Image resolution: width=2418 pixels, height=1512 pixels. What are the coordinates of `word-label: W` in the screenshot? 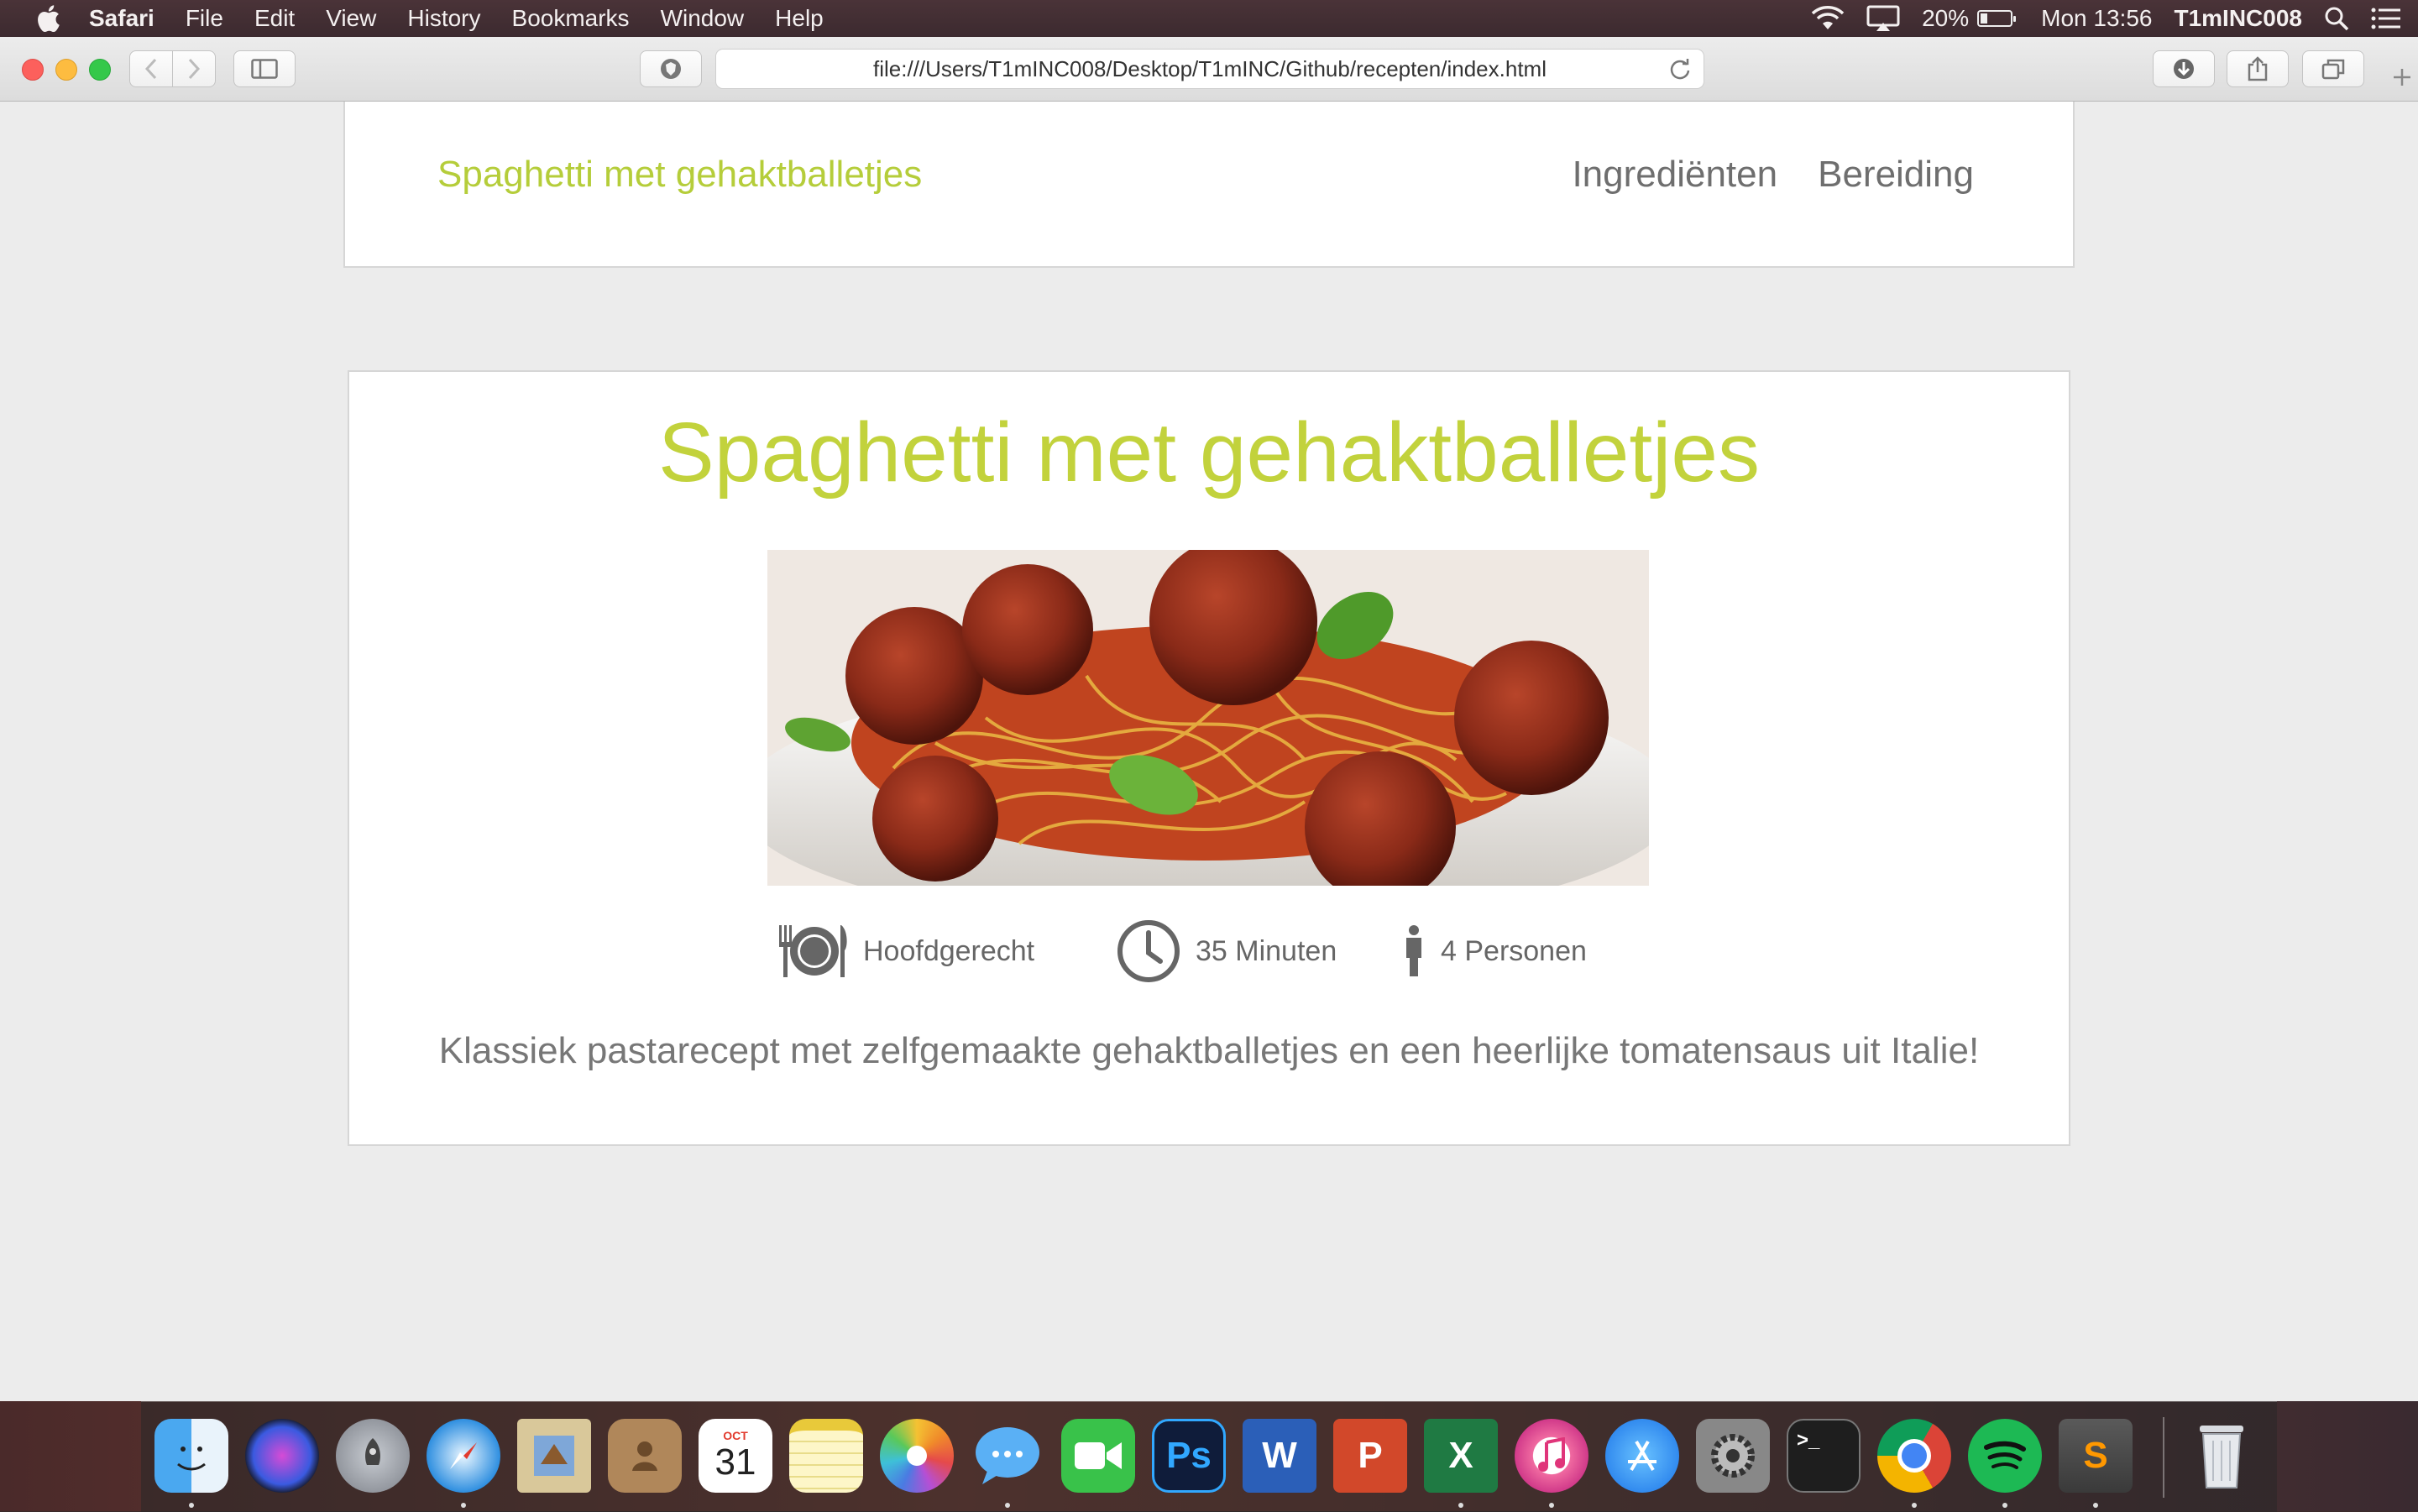 It's located at (1279, 1455).